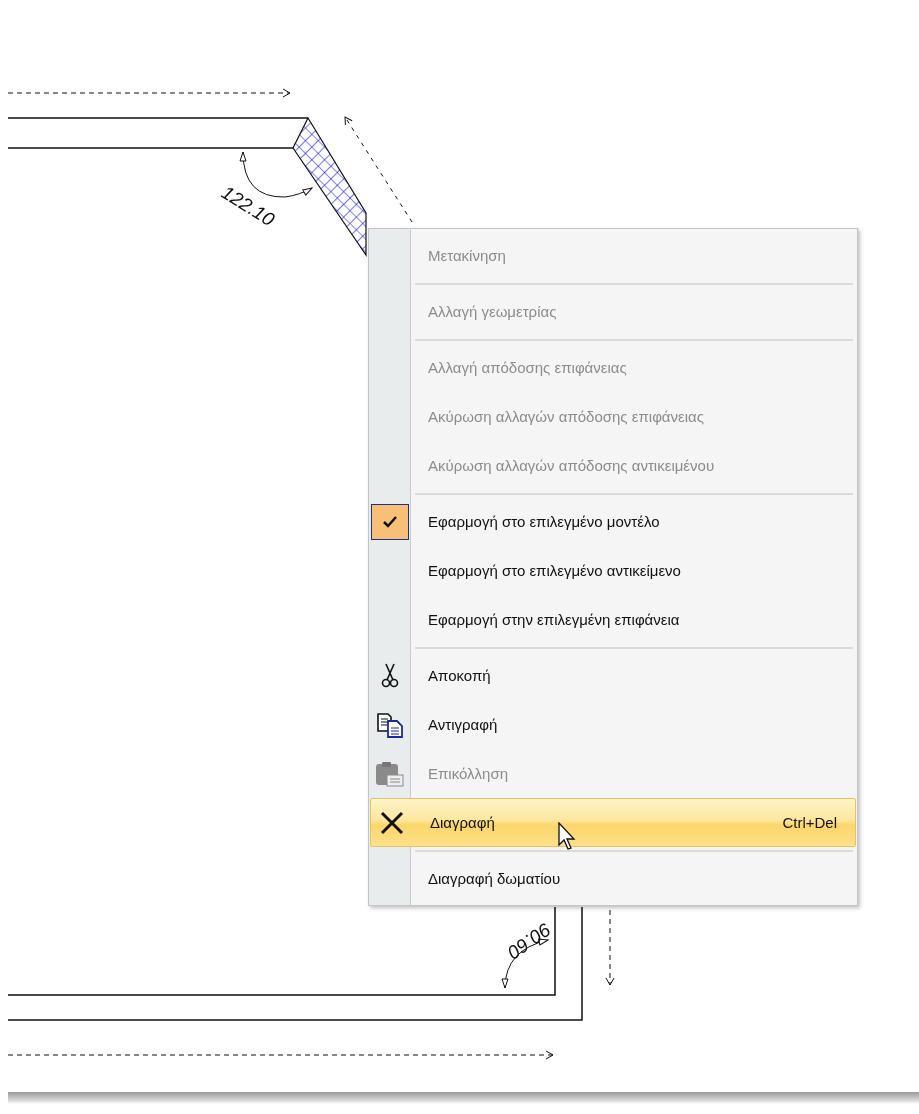 The height and width of the screenshot is (1114, 919). What do you see at coordinates (568, 837) in the screenshot?
I see `cursor-icon` at bounding box center [568, 837].